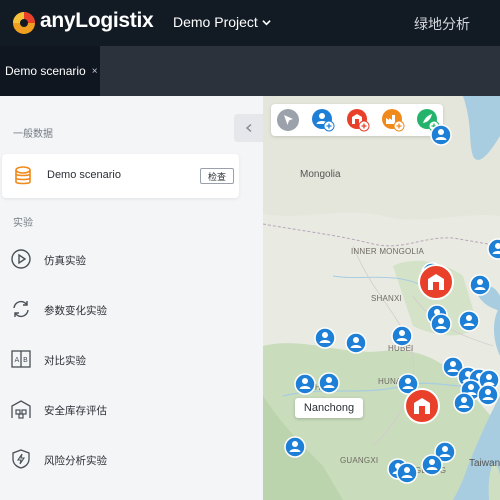 This screenshot has height=500, width=500. What do you see at coordinates (21, 309) in the screenshot?
I see `cycle-arrows-icon` at bounding box center [21, 309].